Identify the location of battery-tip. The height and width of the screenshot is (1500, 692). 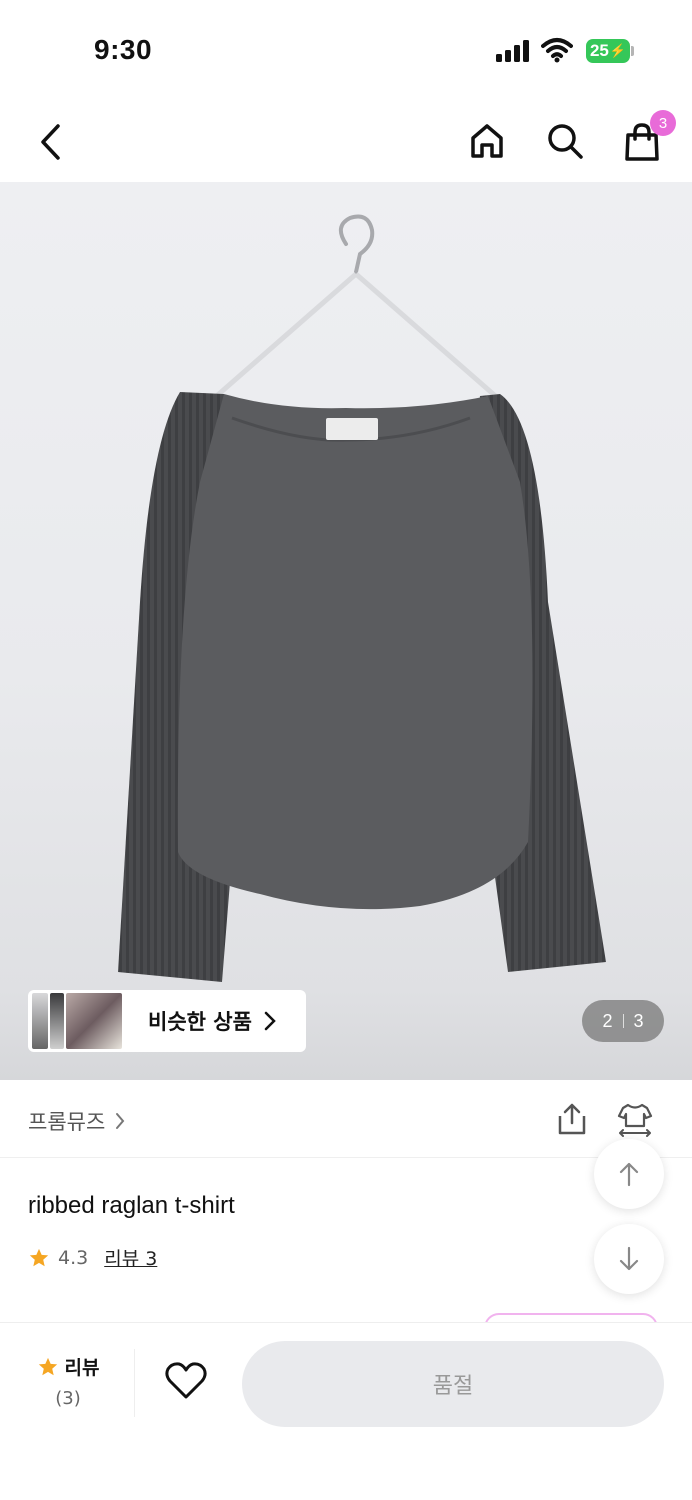
(632, 51).